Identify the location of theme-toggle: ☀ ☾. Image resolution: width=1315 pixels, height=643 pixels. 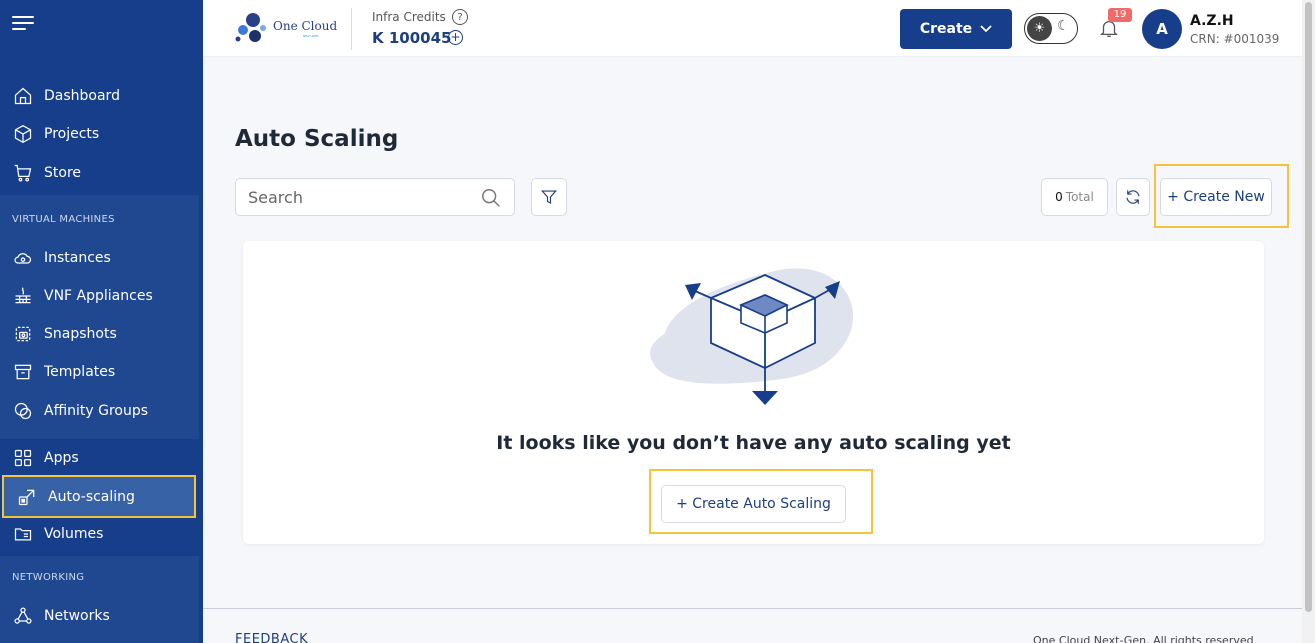
(1051, 28).